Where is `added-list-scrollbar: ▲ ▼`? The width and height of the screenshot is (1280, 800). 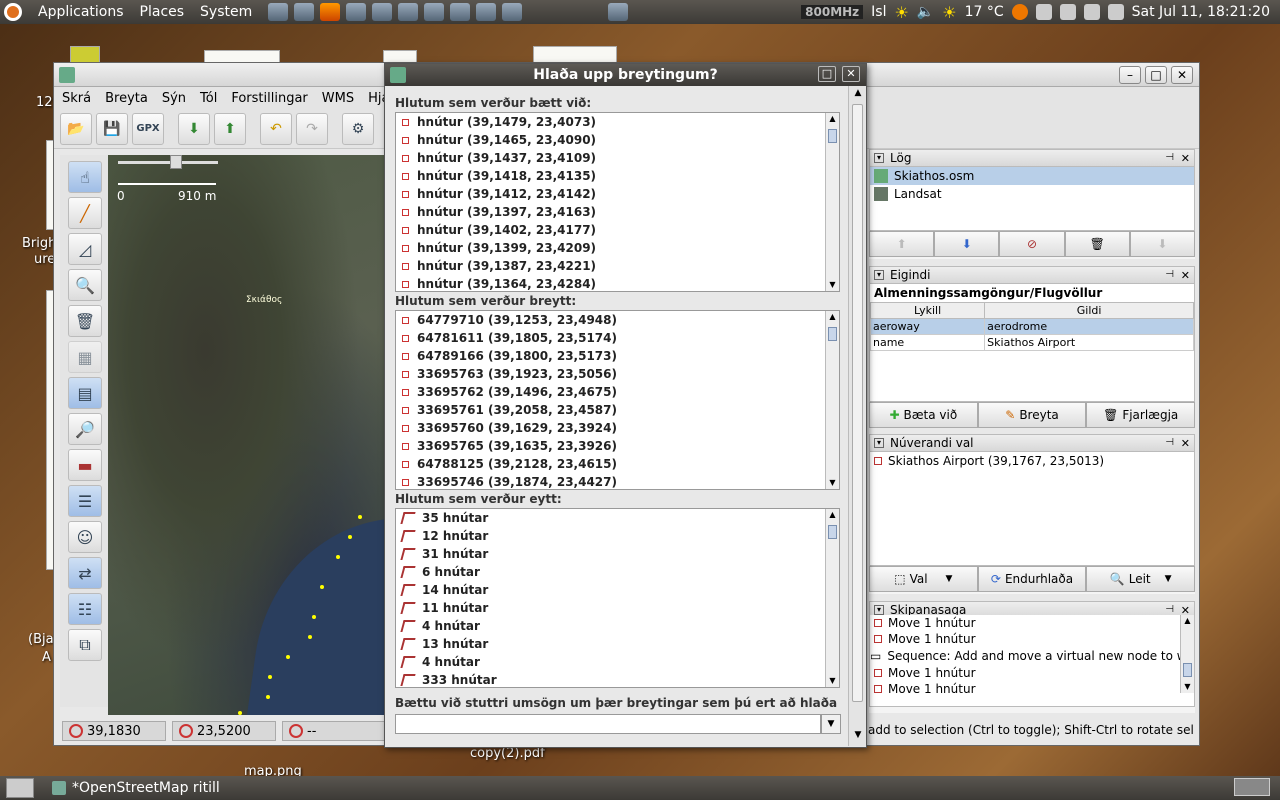 added-list-scrollbar: ▲ ▼ is located at coordinates (832, 202).